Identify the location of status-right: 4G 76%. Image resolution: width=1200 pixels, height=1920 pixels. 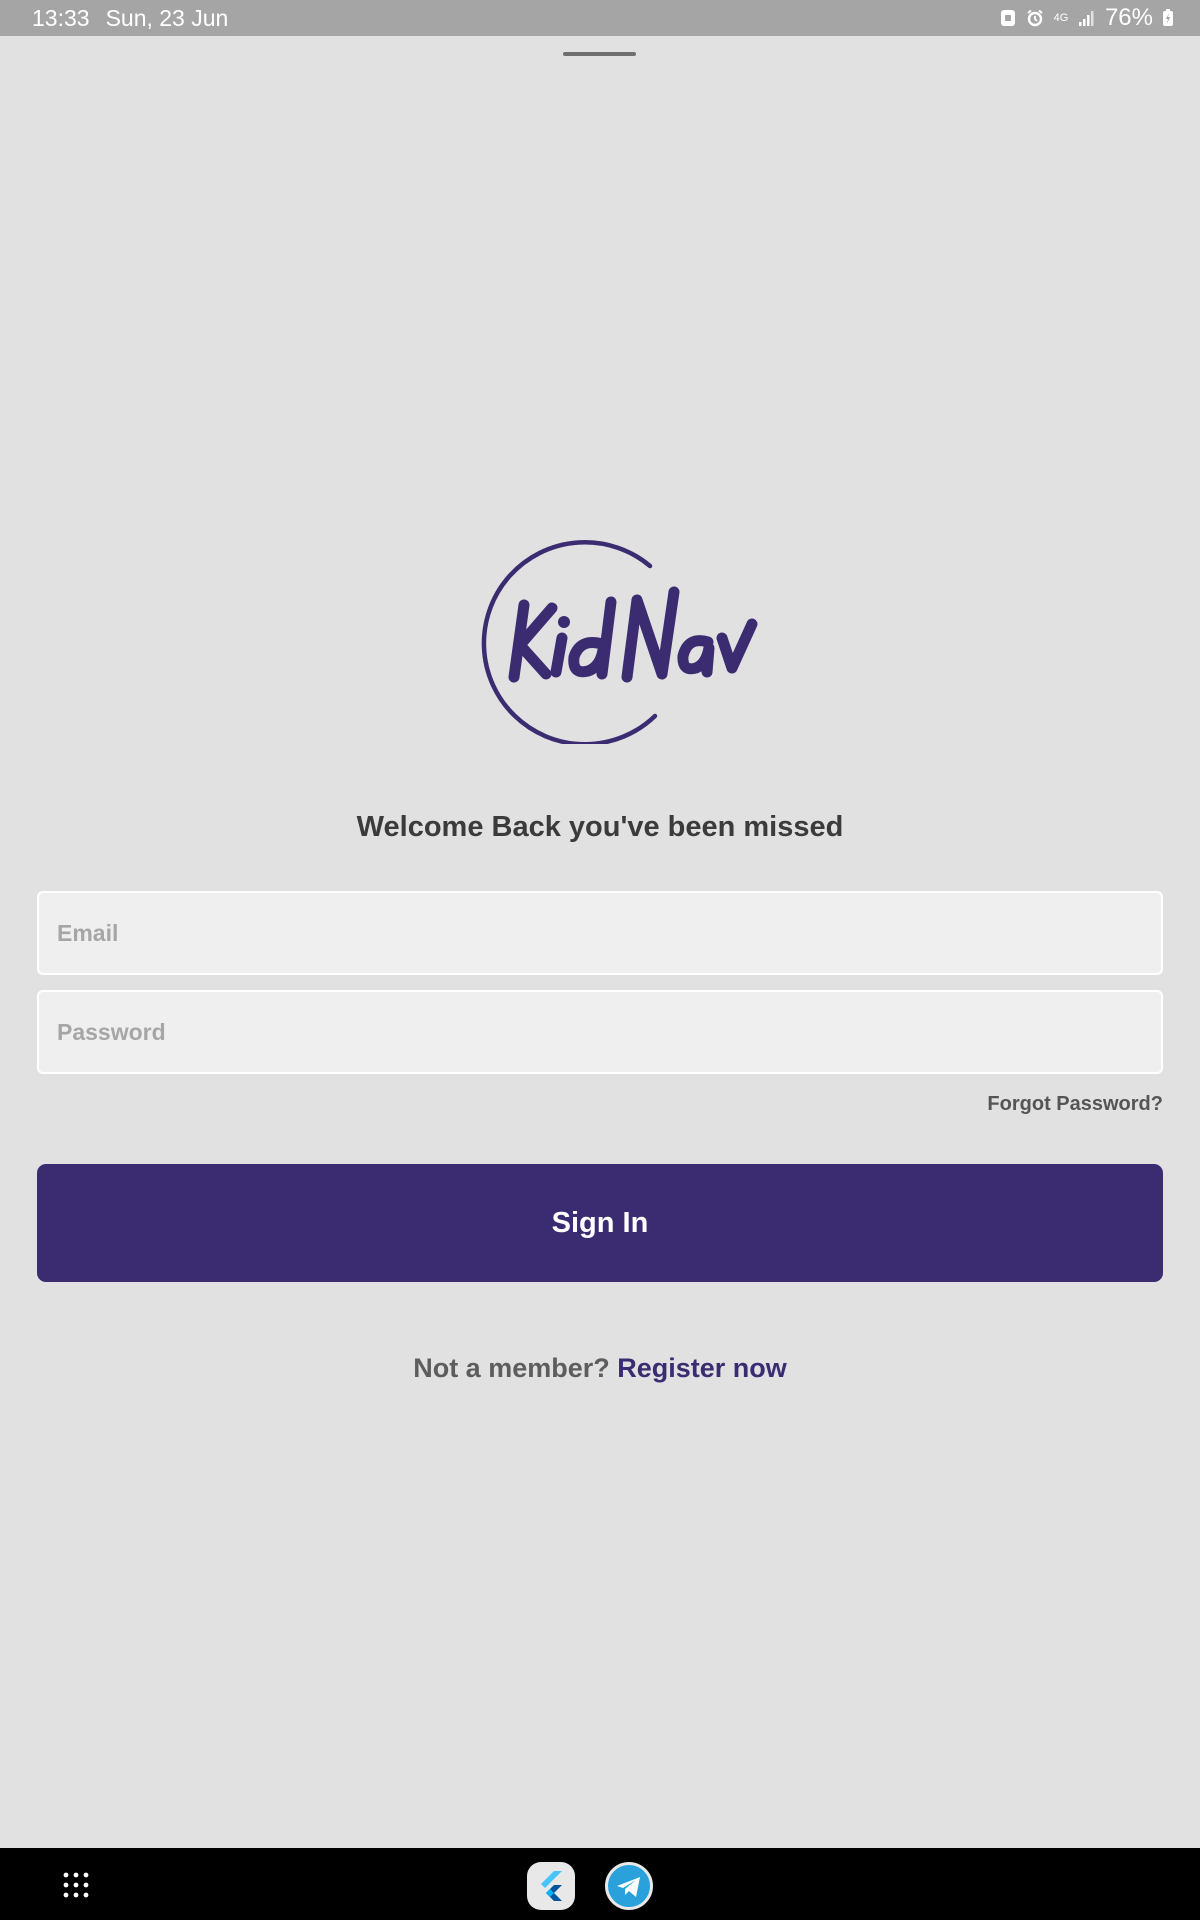
(1086, 18).